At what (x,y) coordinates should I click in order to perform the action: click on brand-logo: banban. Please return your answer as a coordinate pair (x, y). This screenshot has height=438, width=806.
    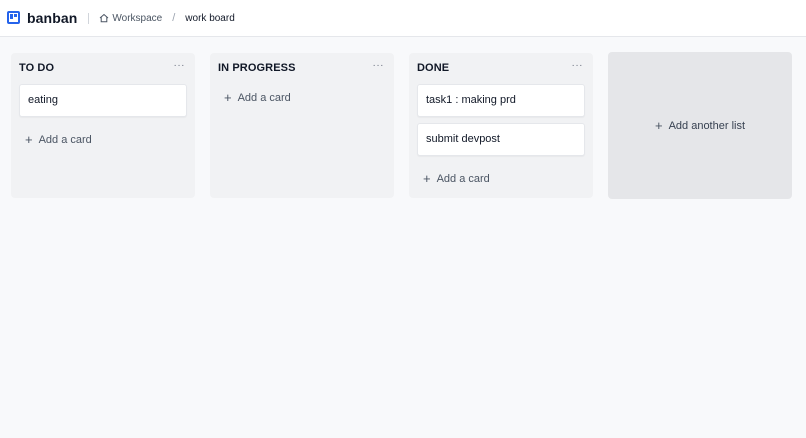
    Looking at the image, I should click on (52, 18).